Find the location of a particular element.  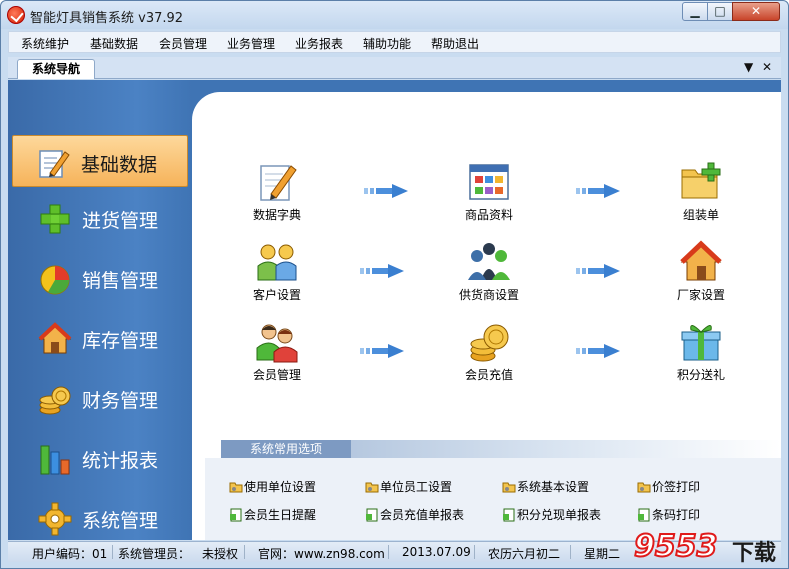

node-customer-settings: 客户设置 is located at coordinates (277, 271).